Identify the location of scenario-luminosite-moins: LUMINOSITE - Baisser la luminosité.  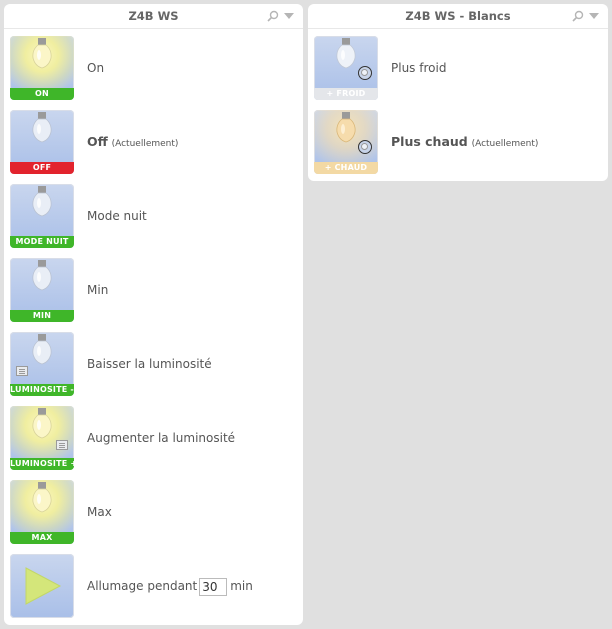
(153, 365).